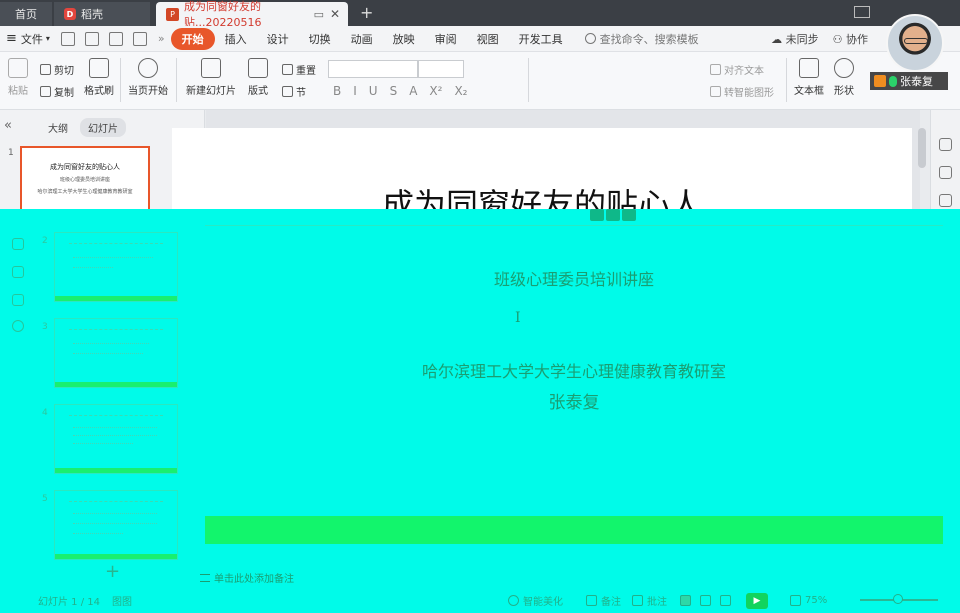 This screenshot has height=613, width=960. I want to click on command-search: 查找命令、搜索模板, so click(641, 39).